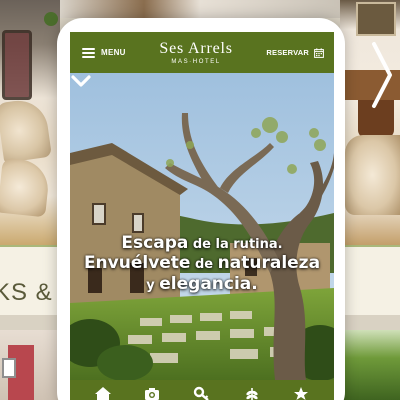 This screenshot has height=400, width=400. I want to click on tagline-elegancia: elegancia., so click(208, 283).